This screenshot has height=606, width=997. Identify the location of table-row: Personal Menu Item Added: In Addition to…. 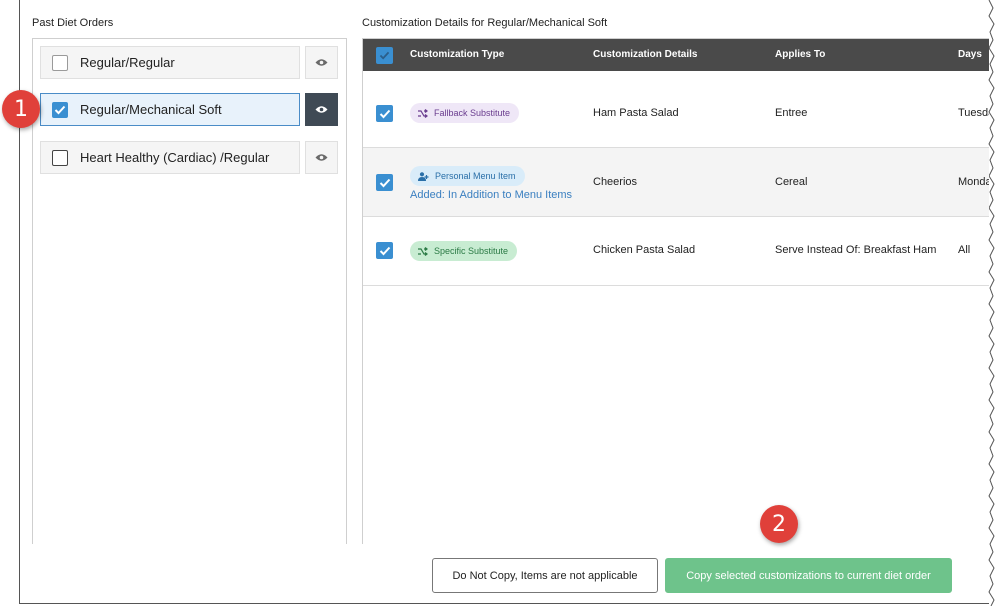
(676, 182).